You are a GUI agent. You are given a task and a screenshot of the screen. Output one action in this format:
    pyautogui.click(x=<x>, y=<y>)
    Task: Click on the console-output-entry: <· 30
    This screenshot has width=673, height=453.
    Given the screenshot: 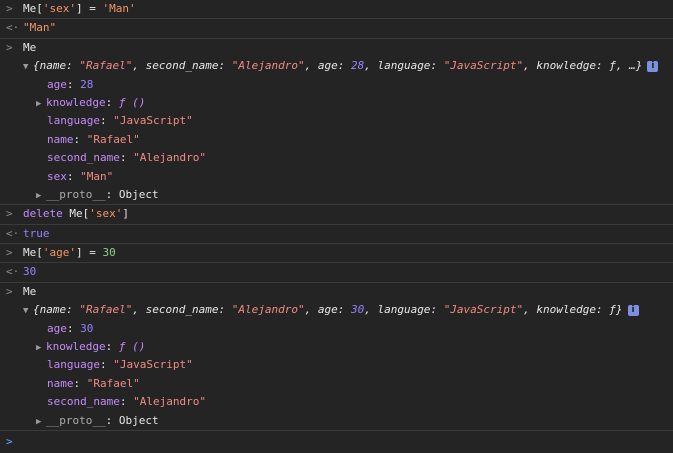 What is the action you would take?
    pyautogui.click(x=336, y=273)
    